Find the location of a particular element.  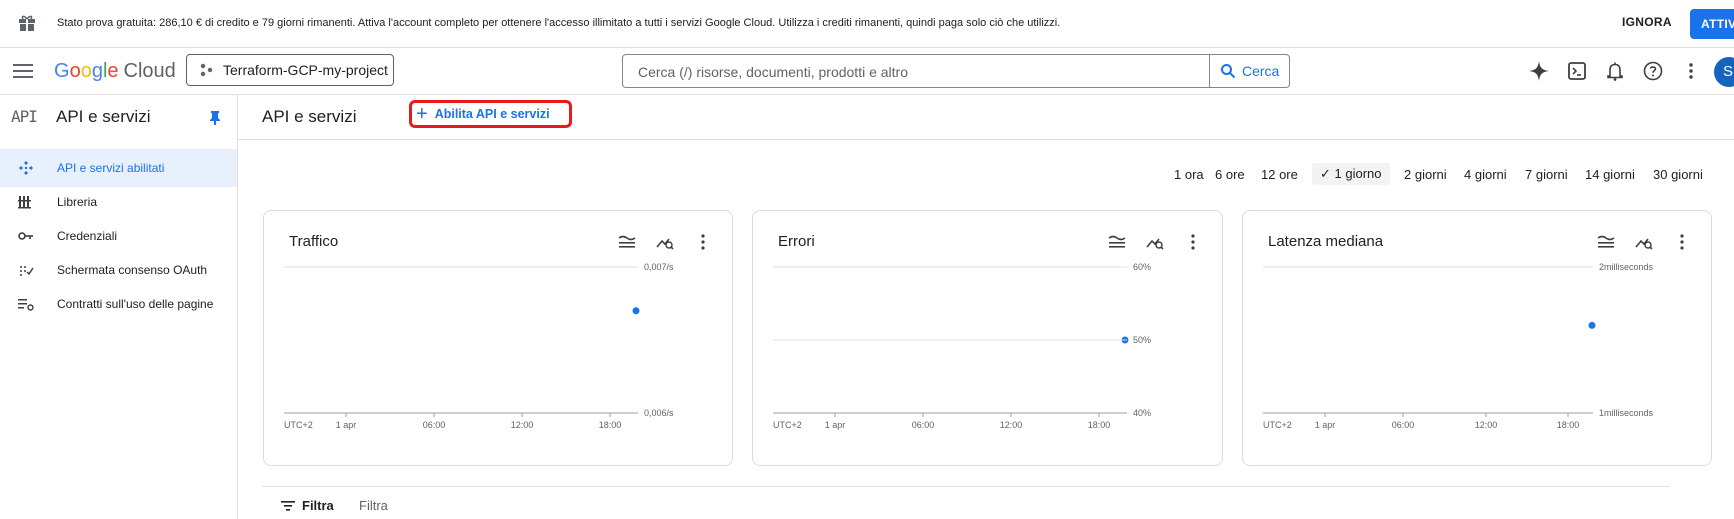

range-14d: 14 giorni is located at coordinates (1610, 174).